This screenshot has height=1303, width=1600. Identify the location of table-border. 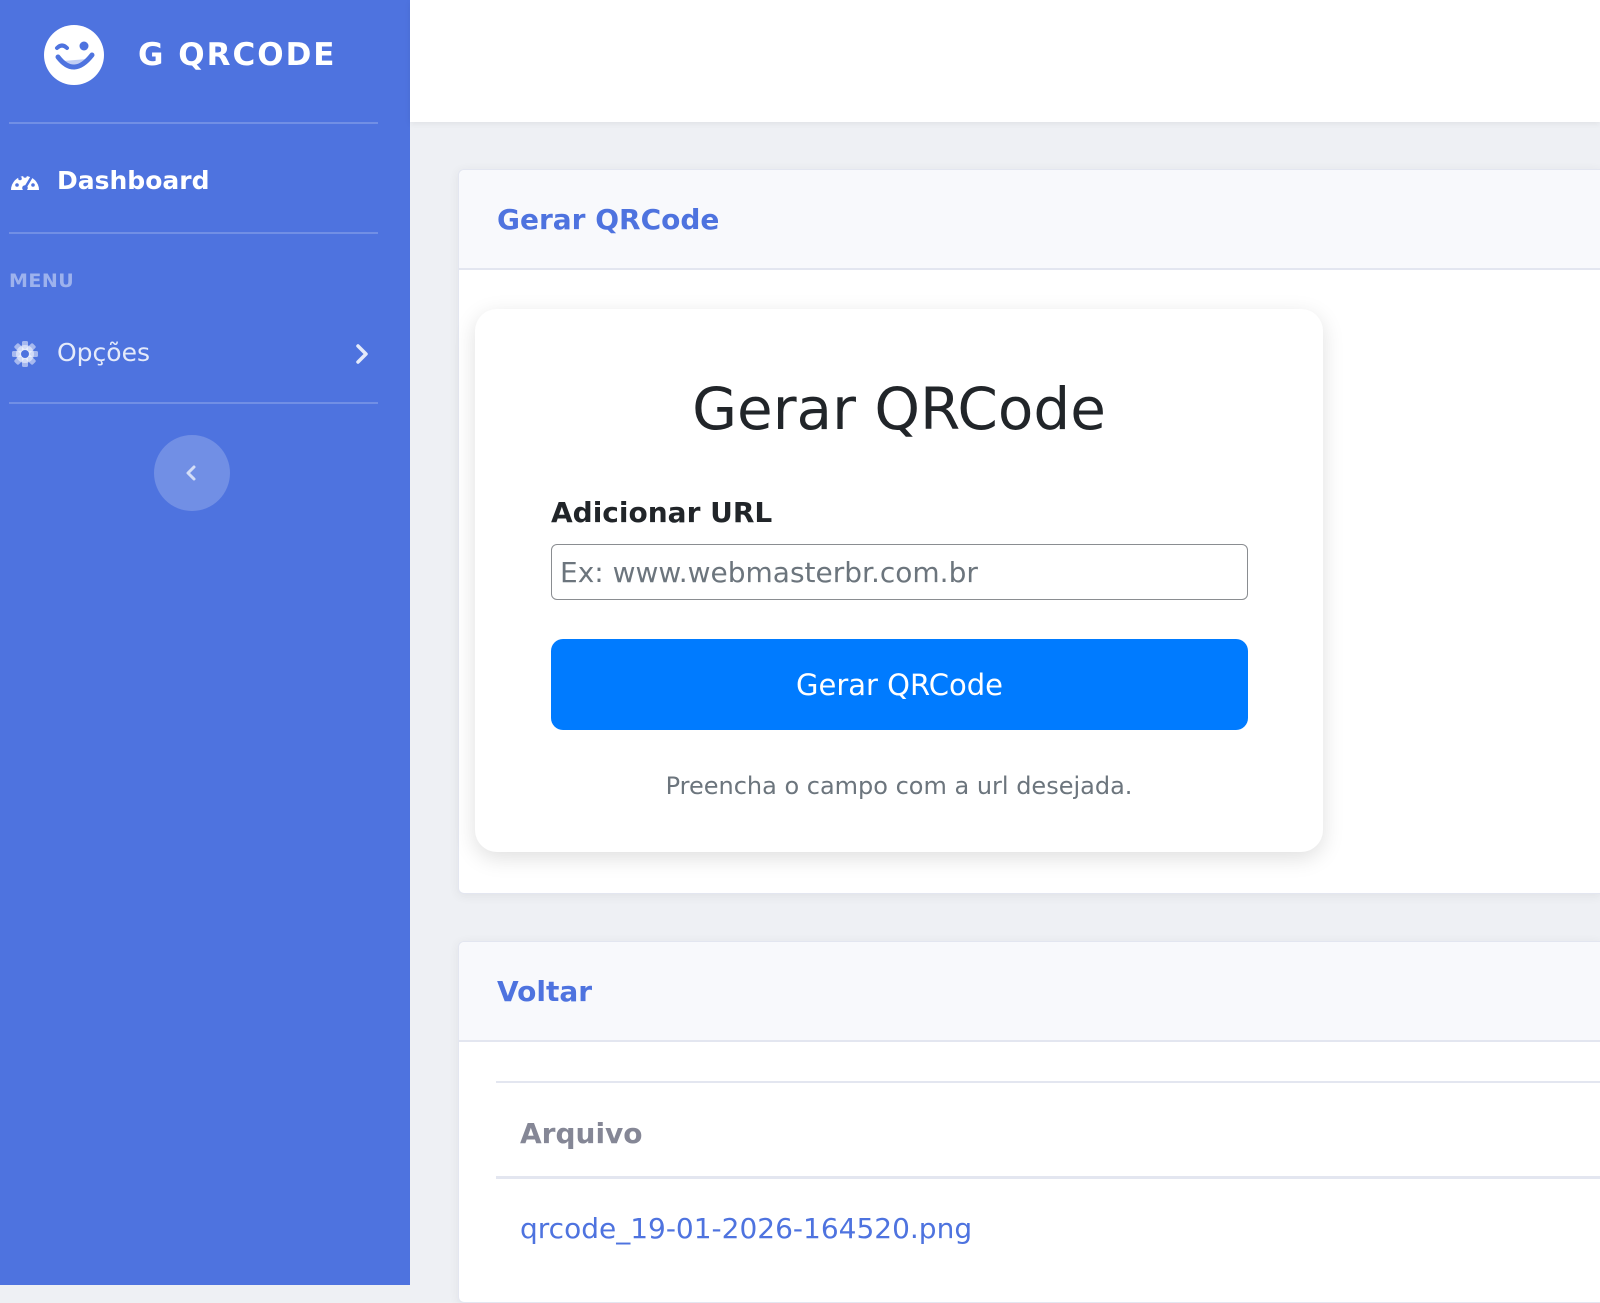
(1048, 1082).